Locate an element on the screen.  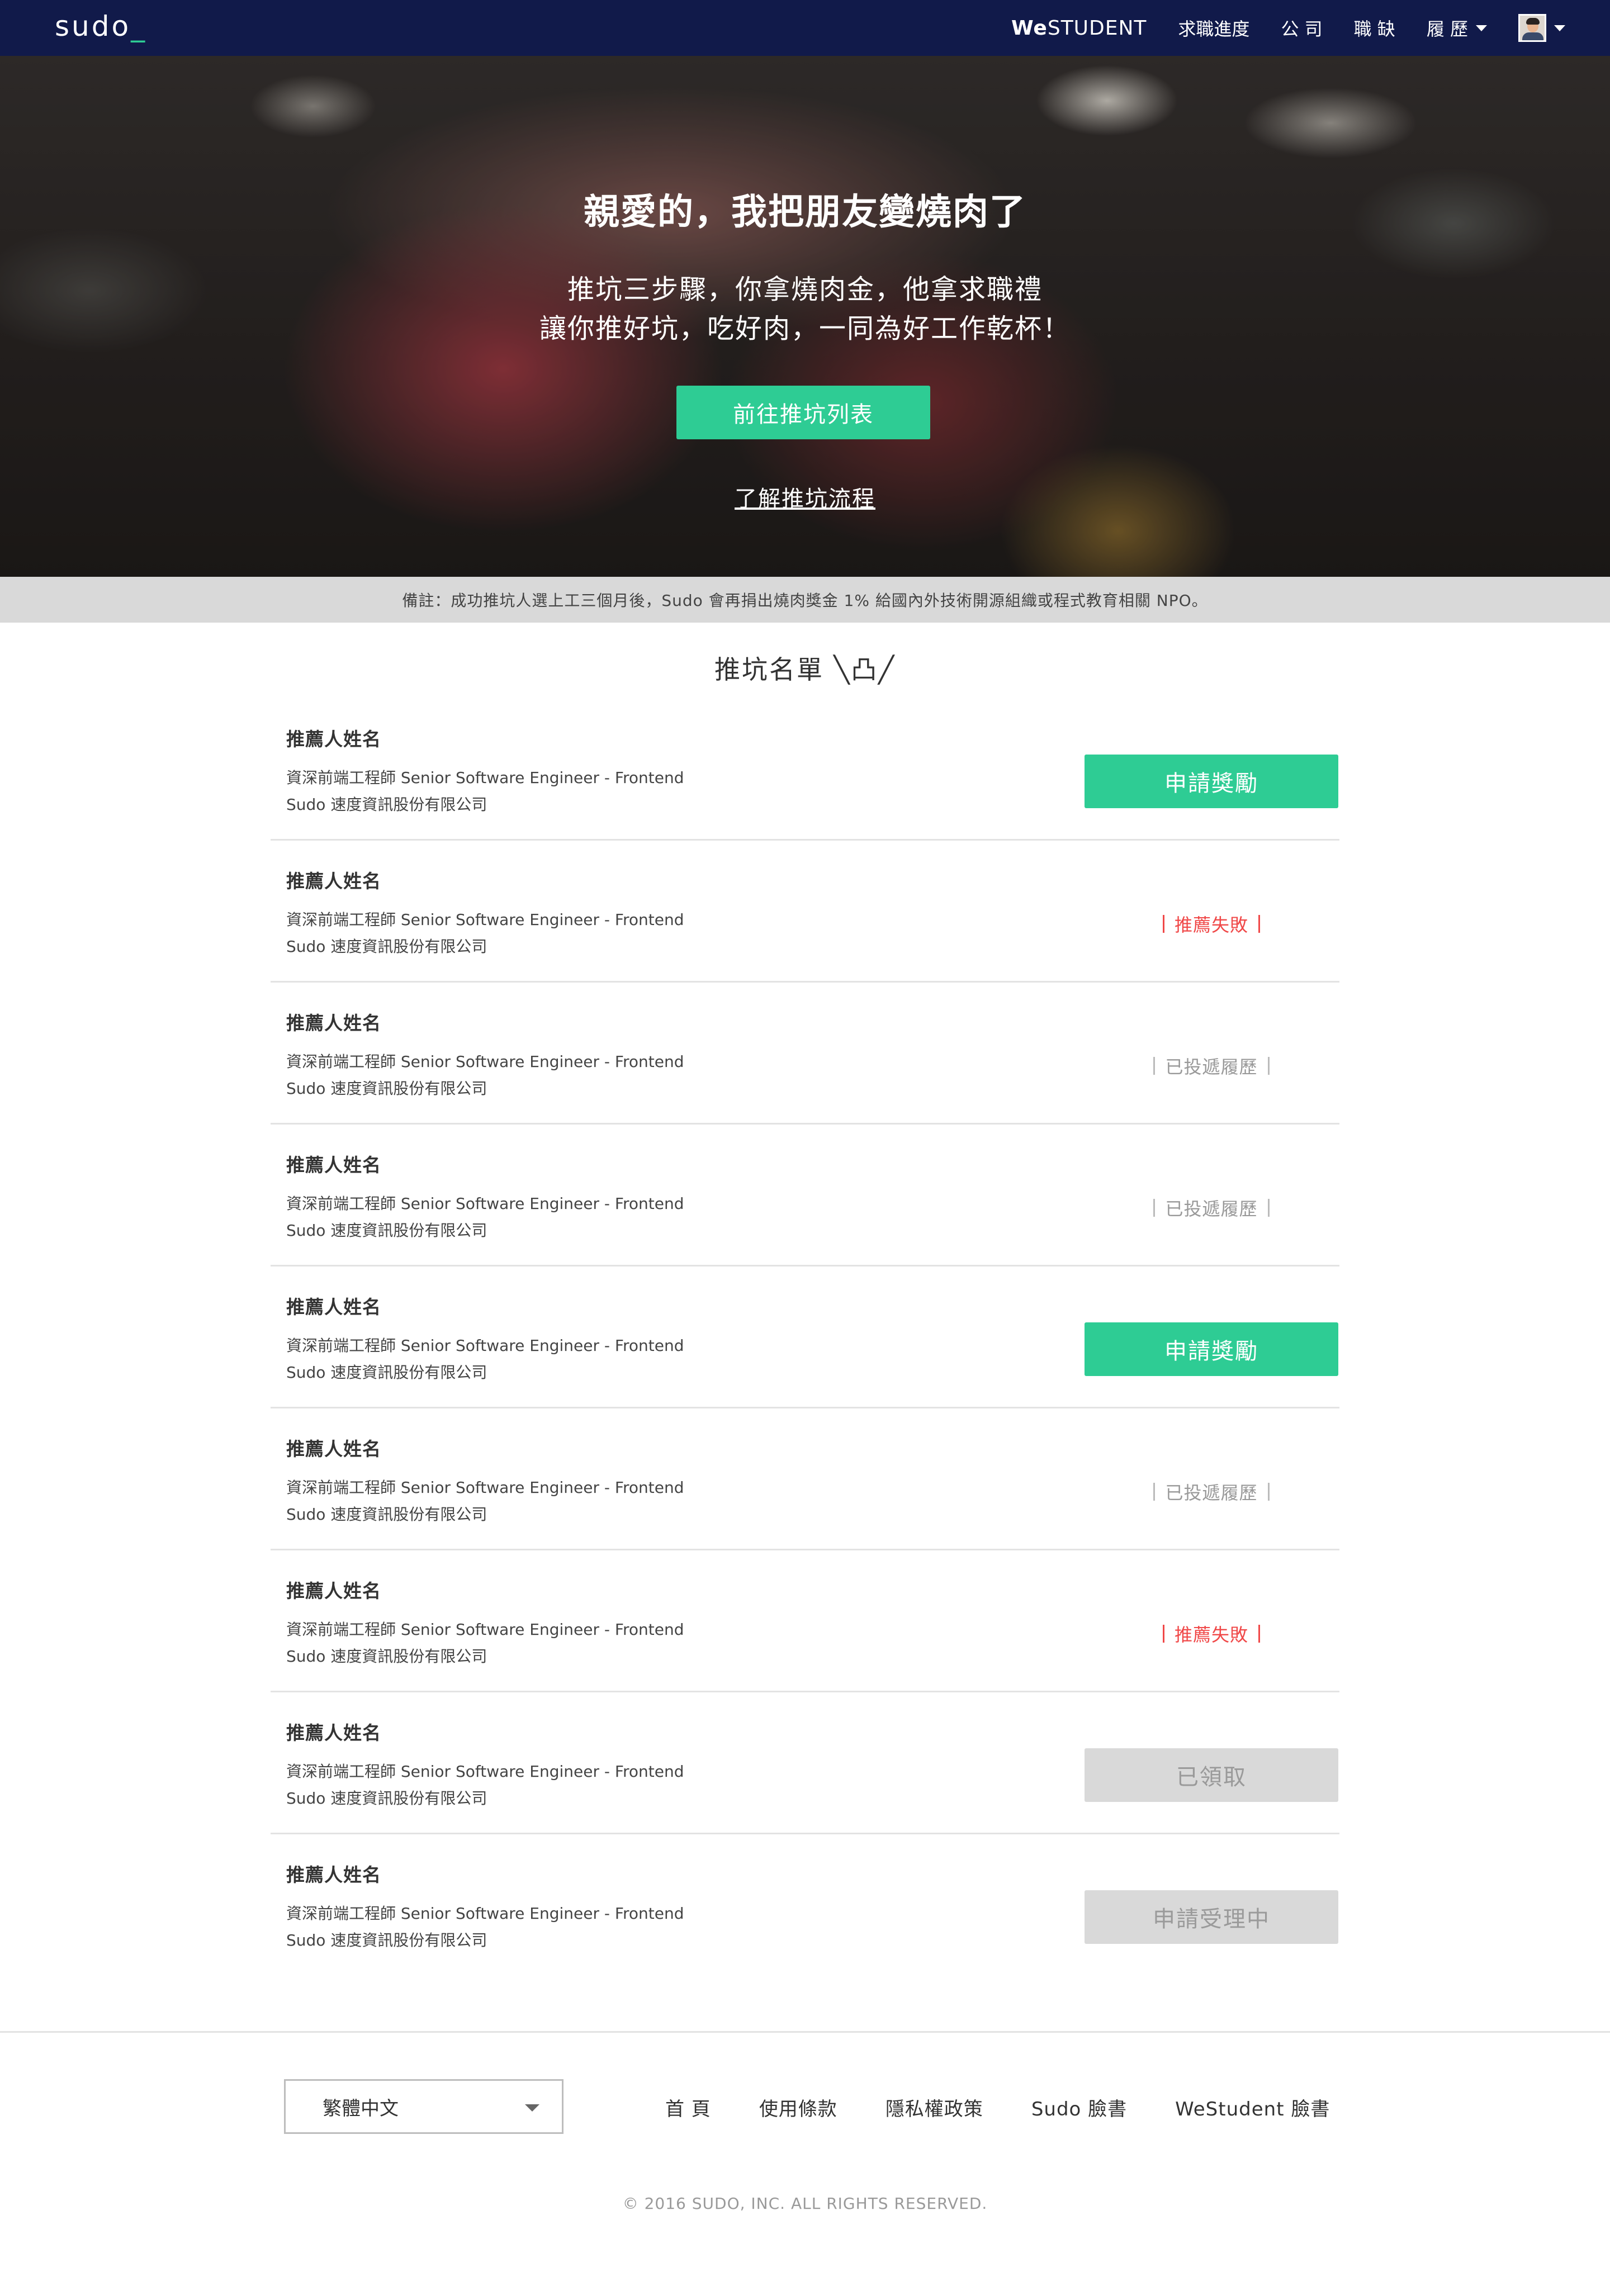
hero-subtitle-line2: 讓你推好坑，吃好肉，一同為好工作乾杯！ is located at coordinates (805, 328).